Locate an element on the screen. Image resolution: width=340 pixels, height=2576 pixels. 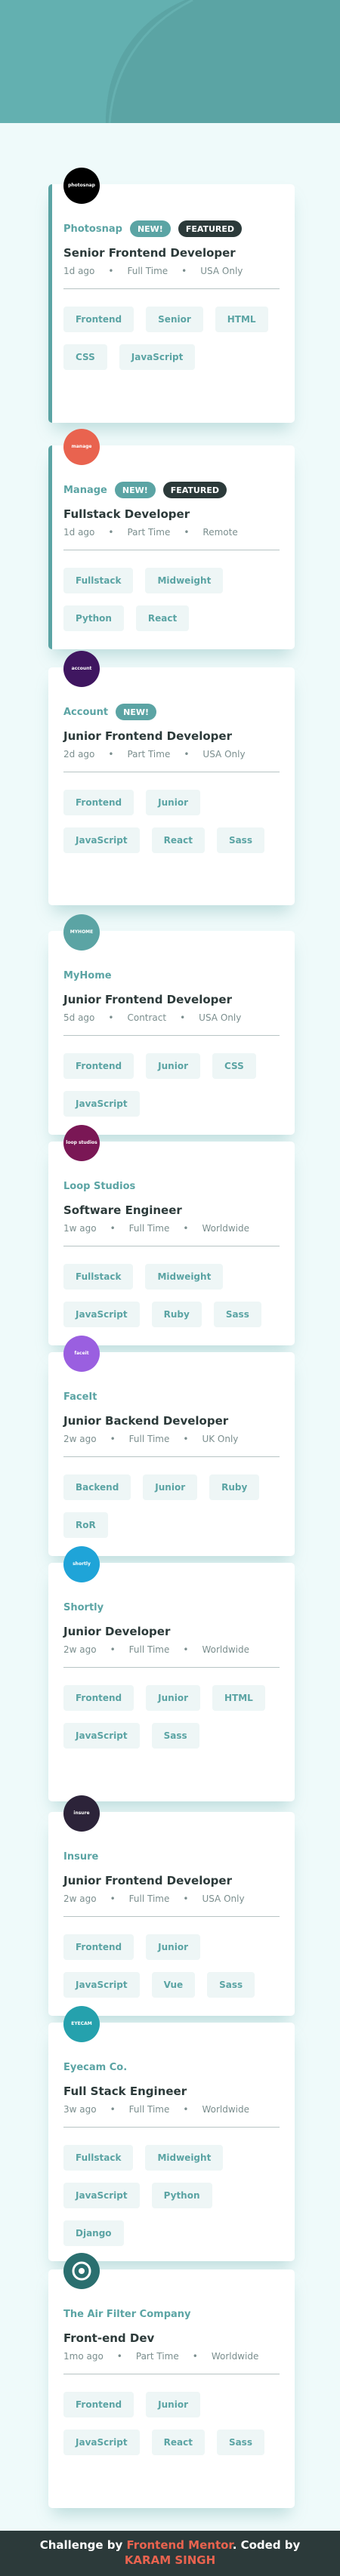
job-title-link: Full Stack Engineer is located at coordinates (125, 2091).